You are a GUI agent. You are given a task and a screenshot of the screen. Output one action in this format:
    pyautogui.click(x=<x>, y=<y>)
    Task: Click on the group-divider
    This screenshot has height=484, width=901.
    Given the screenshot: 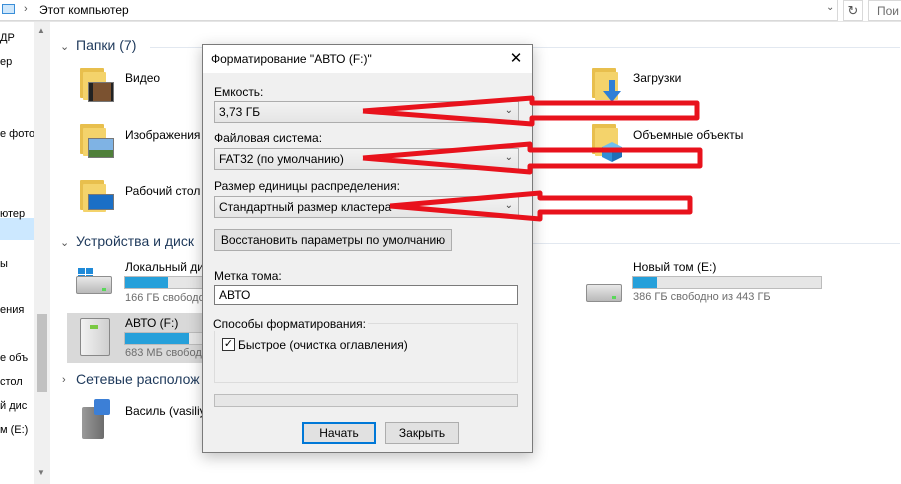 What is the action you would take?
    pyautogui.click(x=716, y=243)
    